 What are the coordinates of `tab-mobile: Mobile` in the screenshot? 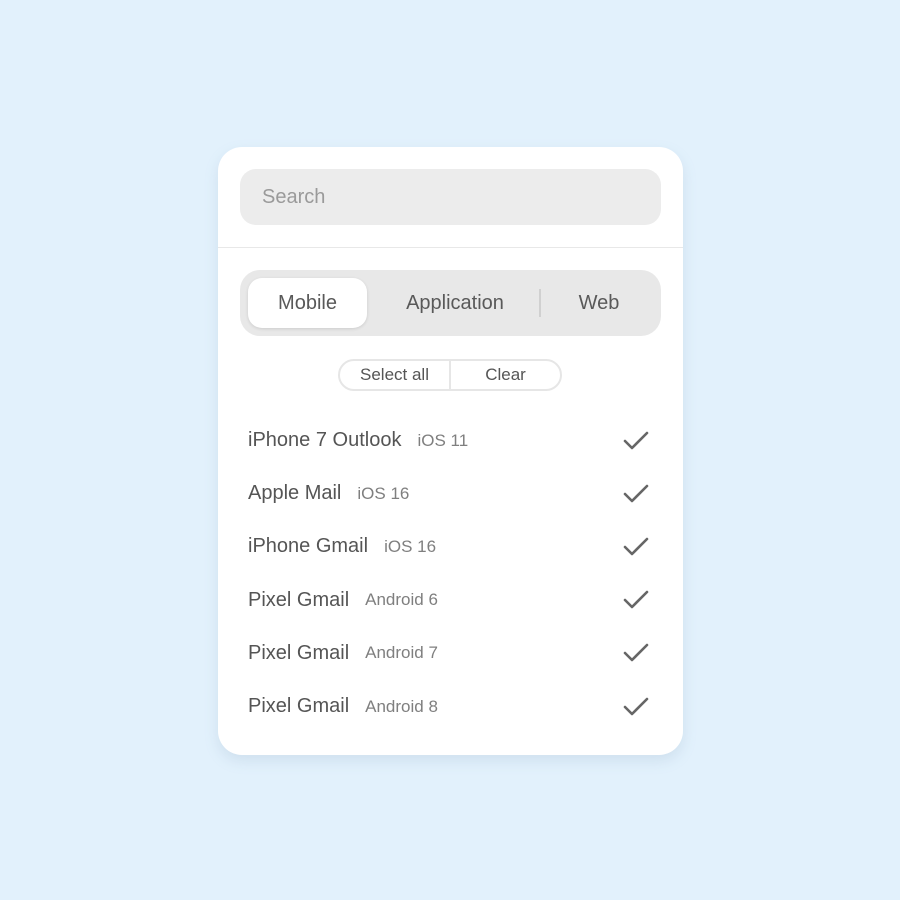 It's located at (307, 303).